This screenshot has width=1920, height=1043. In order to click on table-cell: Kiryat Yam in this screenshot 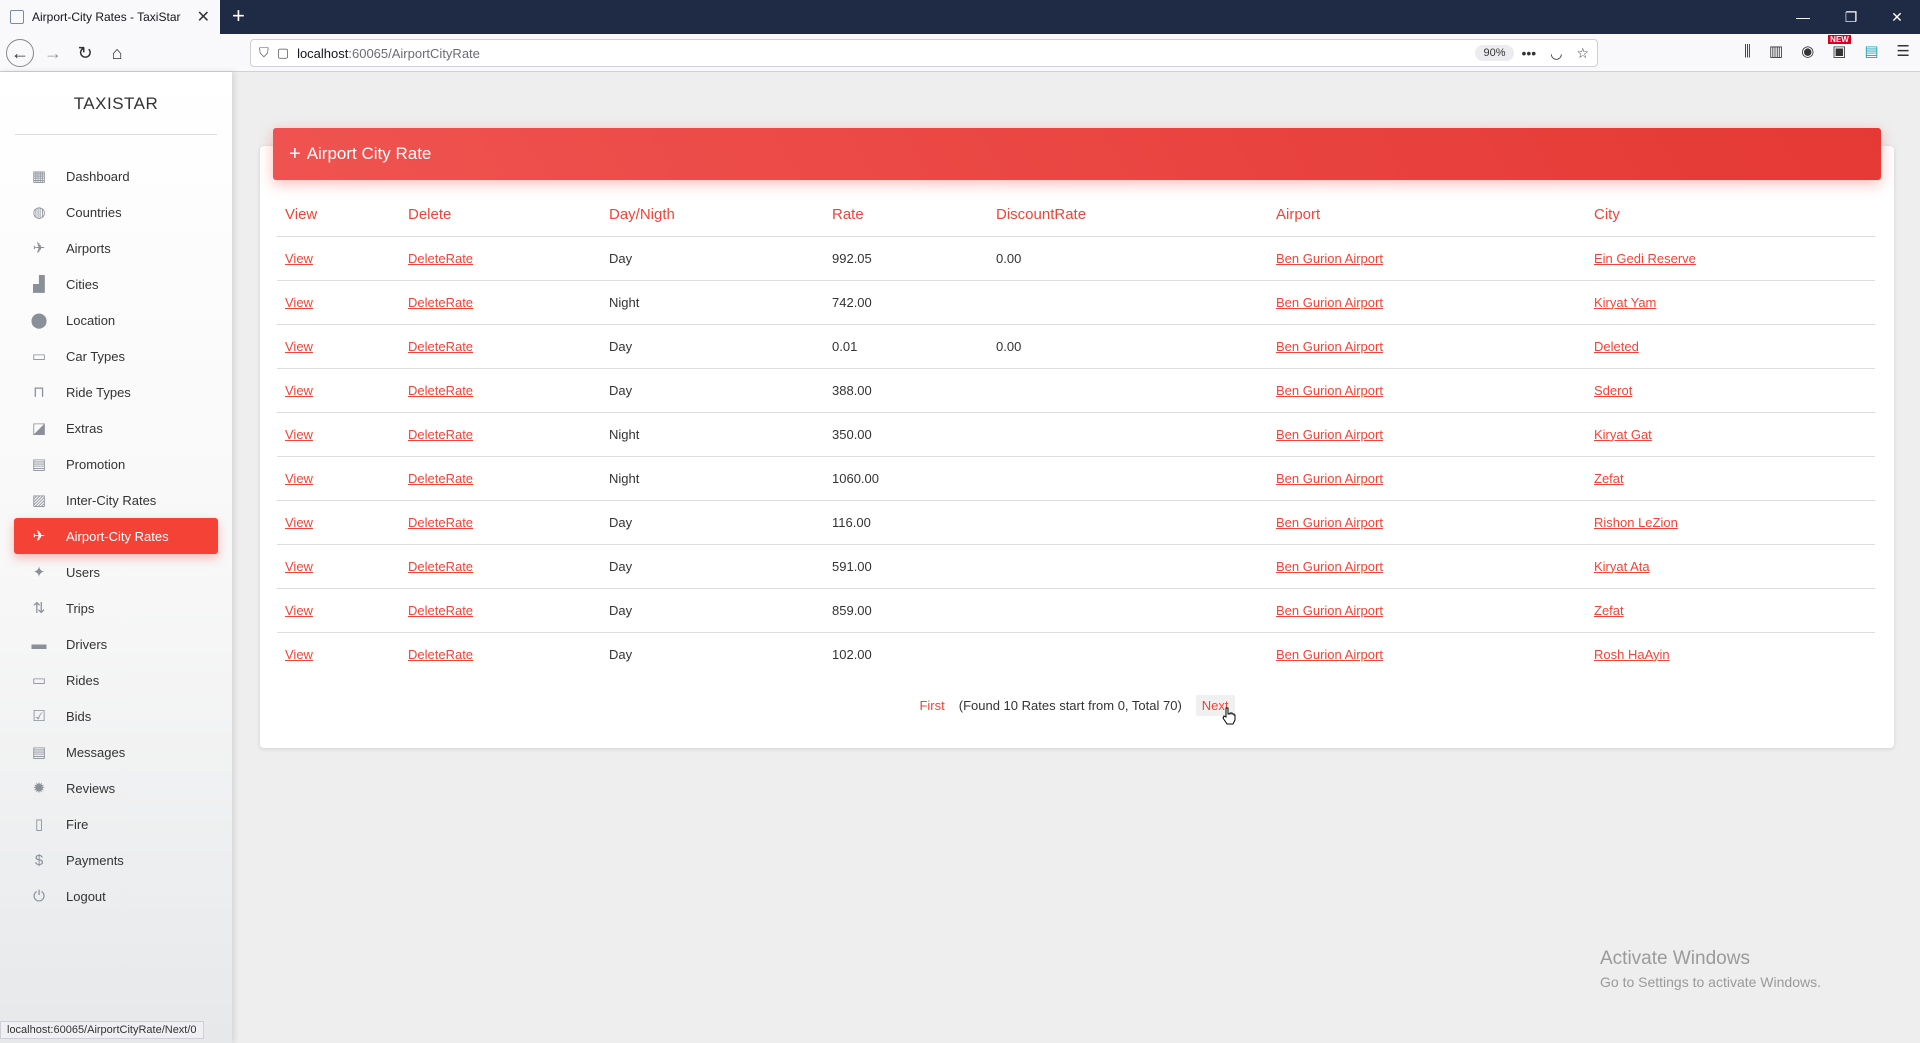, I will do `click(1730, 302)`.